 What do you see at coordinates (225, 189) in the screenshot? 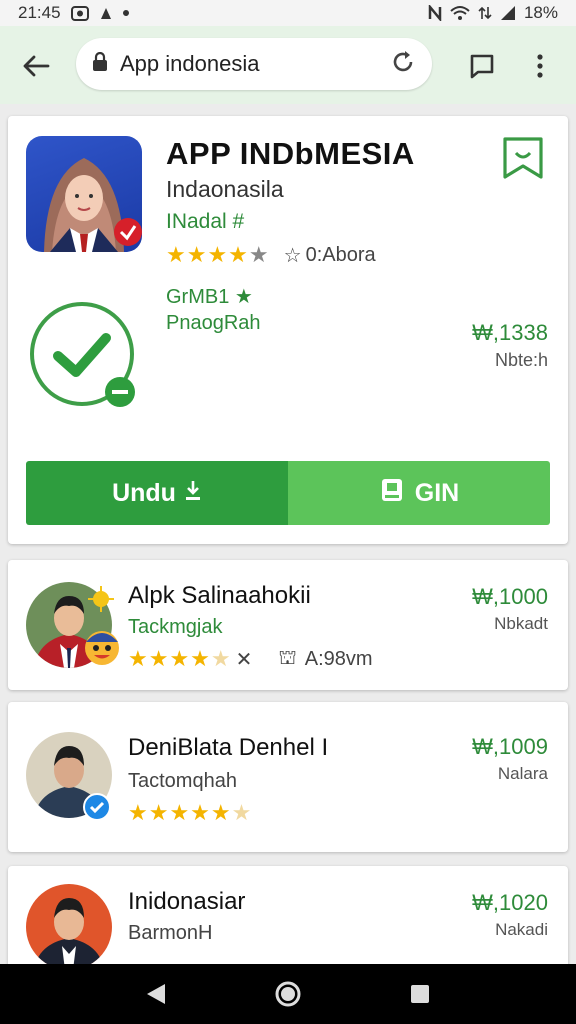
I see `app-subtitle: Indaonasila` at bounding box center [225, 189].